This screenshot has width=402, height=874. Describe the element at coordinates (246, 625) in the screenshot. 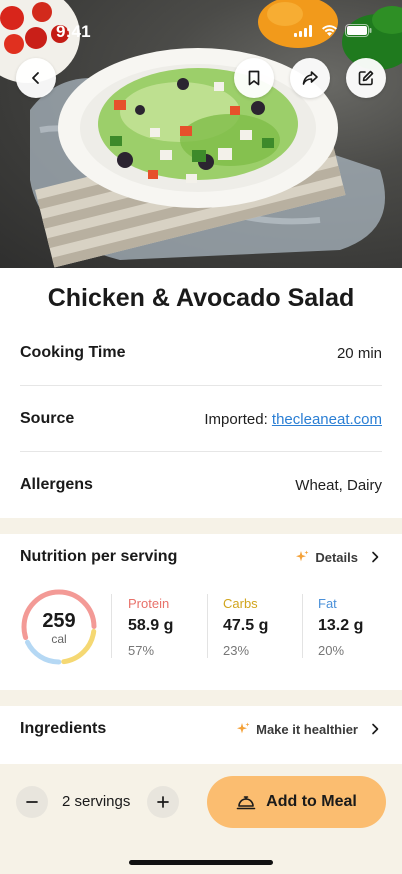

I see `macro-amount: 47.5 g` at that location.